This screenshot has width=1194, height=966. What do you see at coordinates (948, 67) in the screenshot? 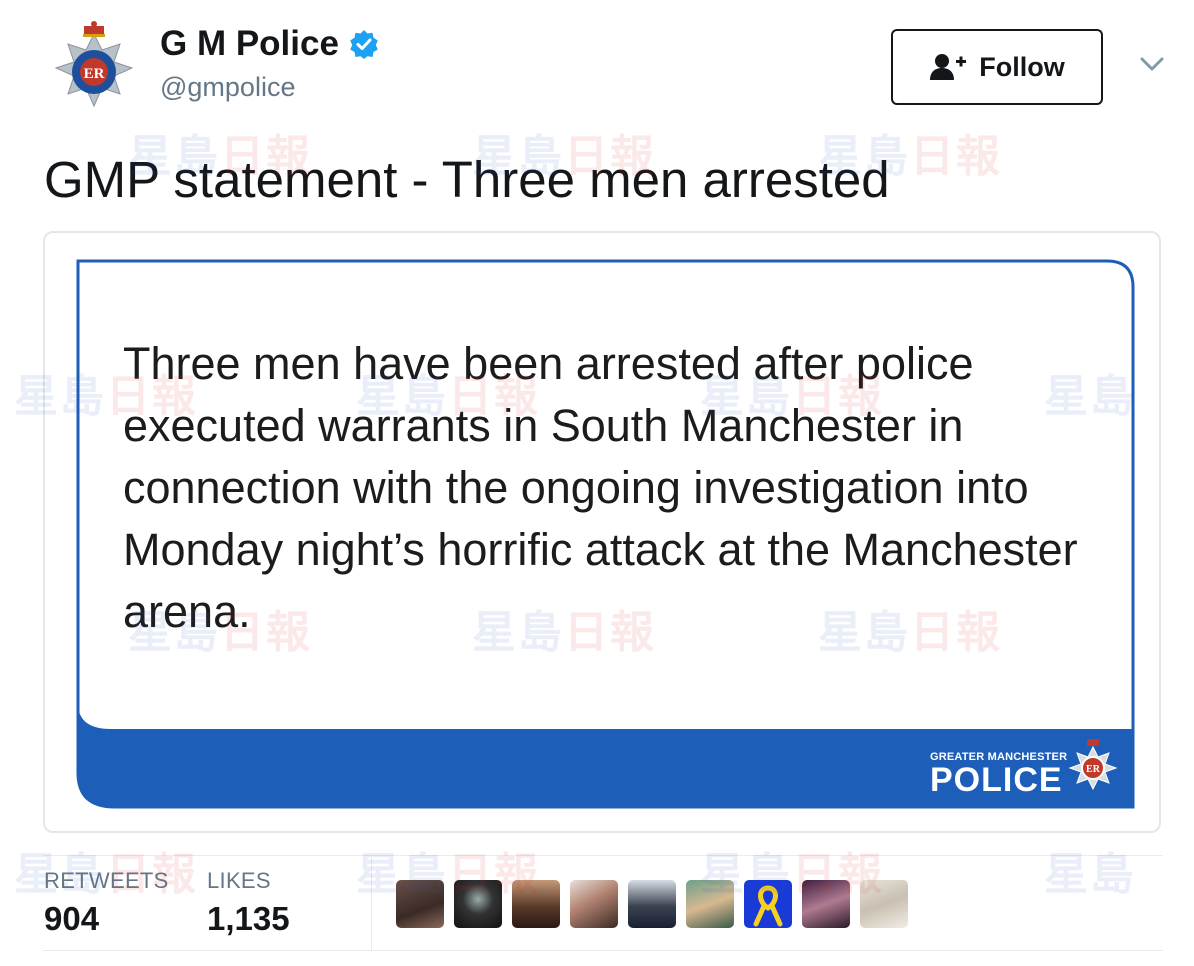
I see `add-user-icon` at bounding box center [948, 67].